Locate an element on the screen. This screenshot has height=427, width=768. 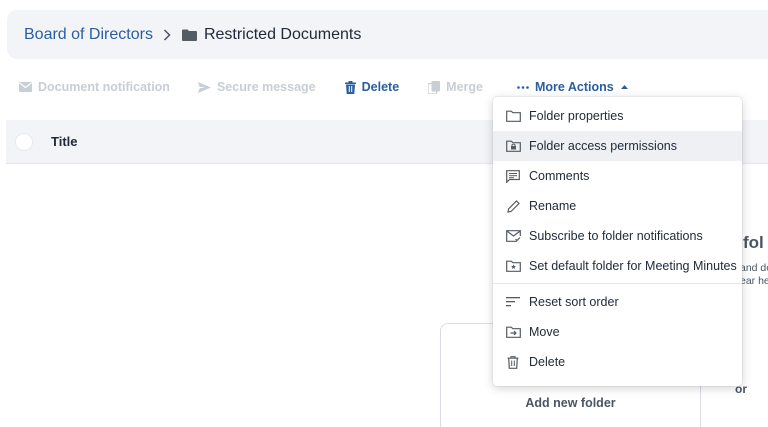
title-column-header: Title is located at coordinates (64, 141).